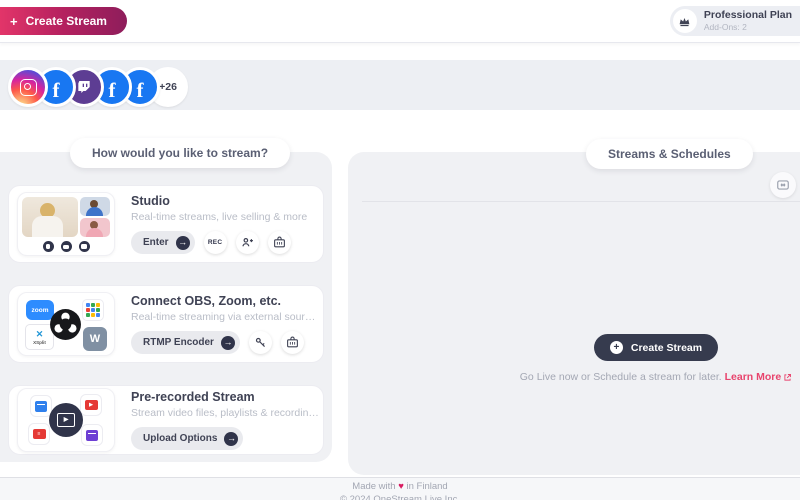 Image resolution: width=800 pixels, height=500 pixels. I want to click on camera-icon, so click(66, 246).